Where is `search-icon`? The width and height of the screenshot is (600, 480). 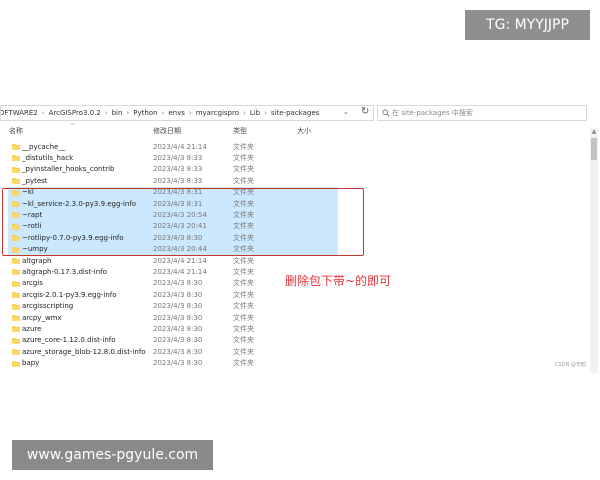
search-icon is located at coordinates (386, 113).